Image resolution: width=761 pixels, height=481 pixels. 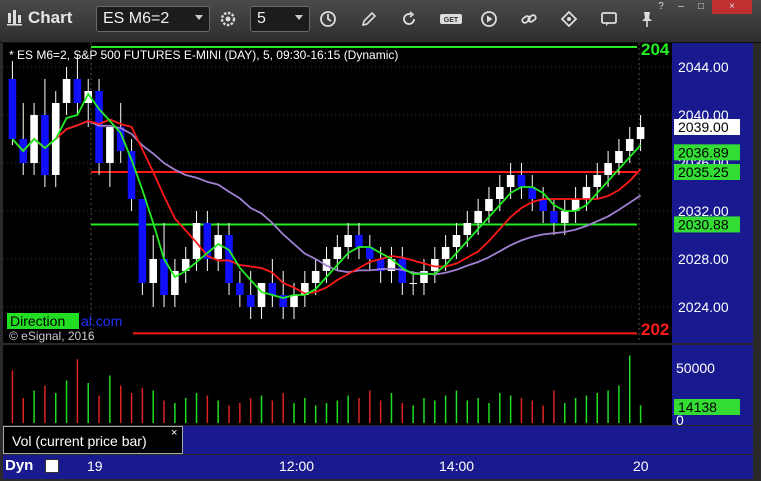 I want to click on get-icon: GET, so click(x=451, y=19).